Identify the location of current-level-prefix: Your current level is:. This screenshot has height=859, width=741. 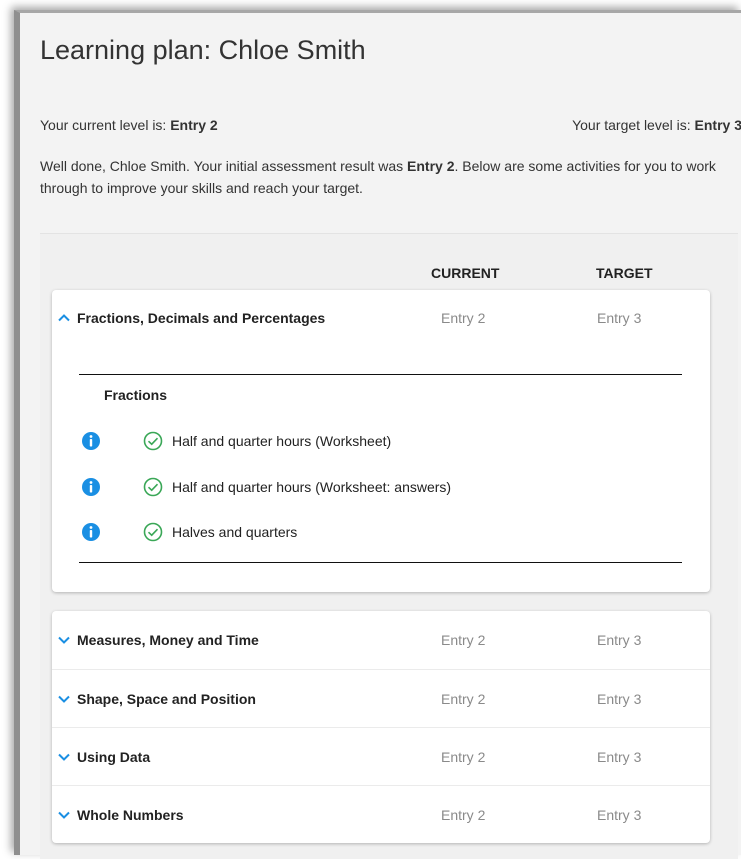
(105, 125).